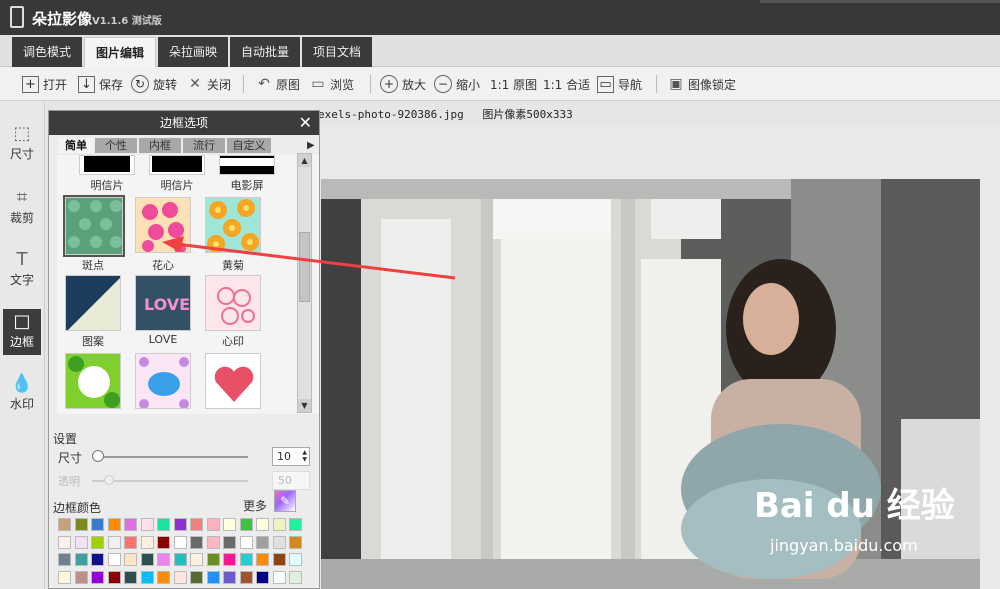  What do you see at coordinates (304, 405) in the screenshot?
I see `scroll-down-icon: ▼` at bounding box center [304, 405].